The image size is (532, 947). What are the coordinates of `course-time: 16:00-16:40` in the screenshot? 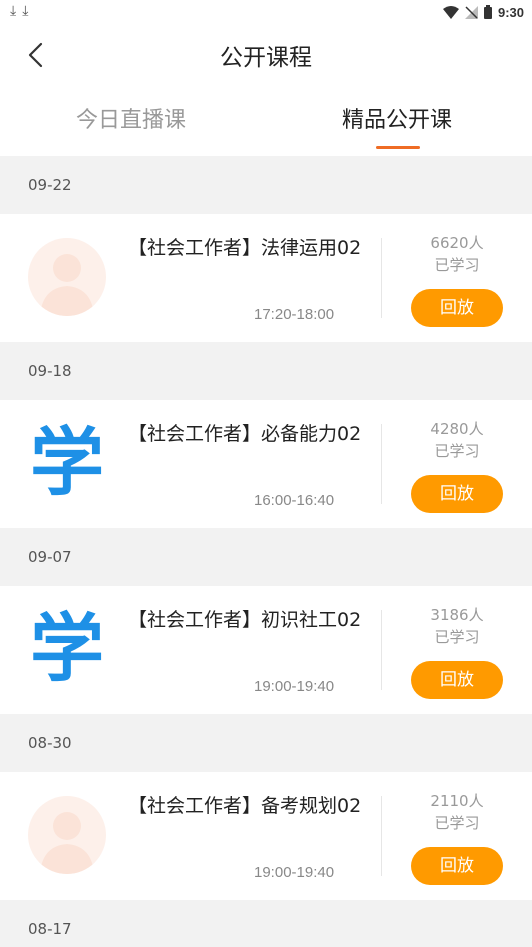 It's located at (294, 500).